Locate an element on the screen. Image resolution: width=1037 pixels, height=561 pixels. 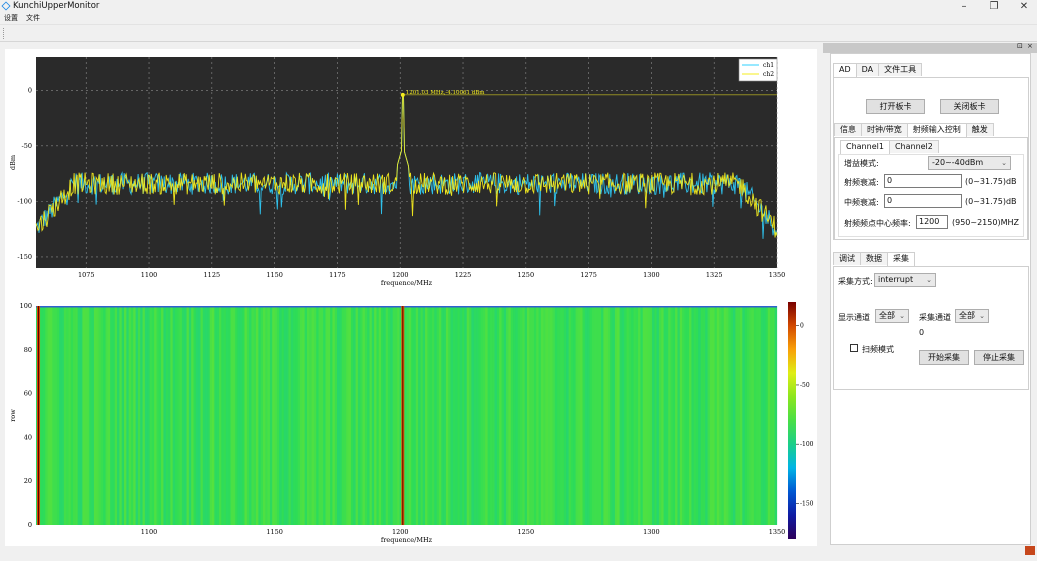
if-attenuation-label: 中频衰减: is located at coordinates (861, 202).